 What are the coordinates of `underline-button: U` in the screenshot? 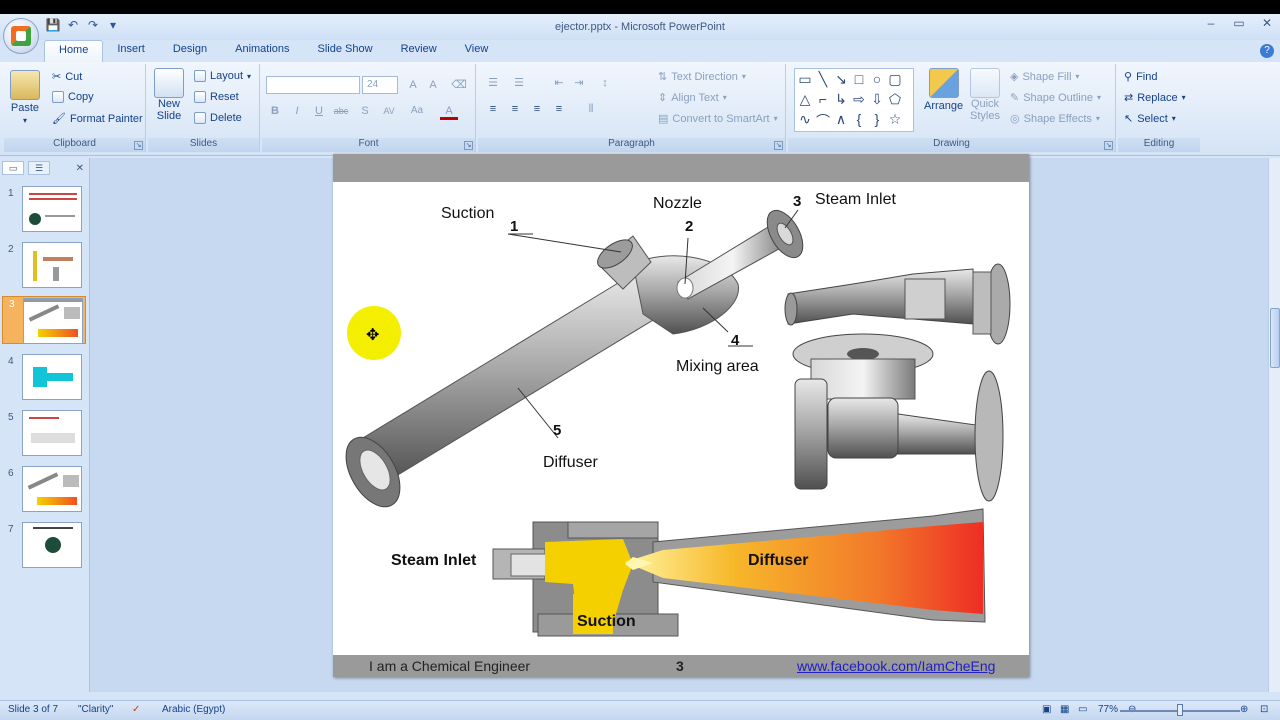 It's located at (319, 111).